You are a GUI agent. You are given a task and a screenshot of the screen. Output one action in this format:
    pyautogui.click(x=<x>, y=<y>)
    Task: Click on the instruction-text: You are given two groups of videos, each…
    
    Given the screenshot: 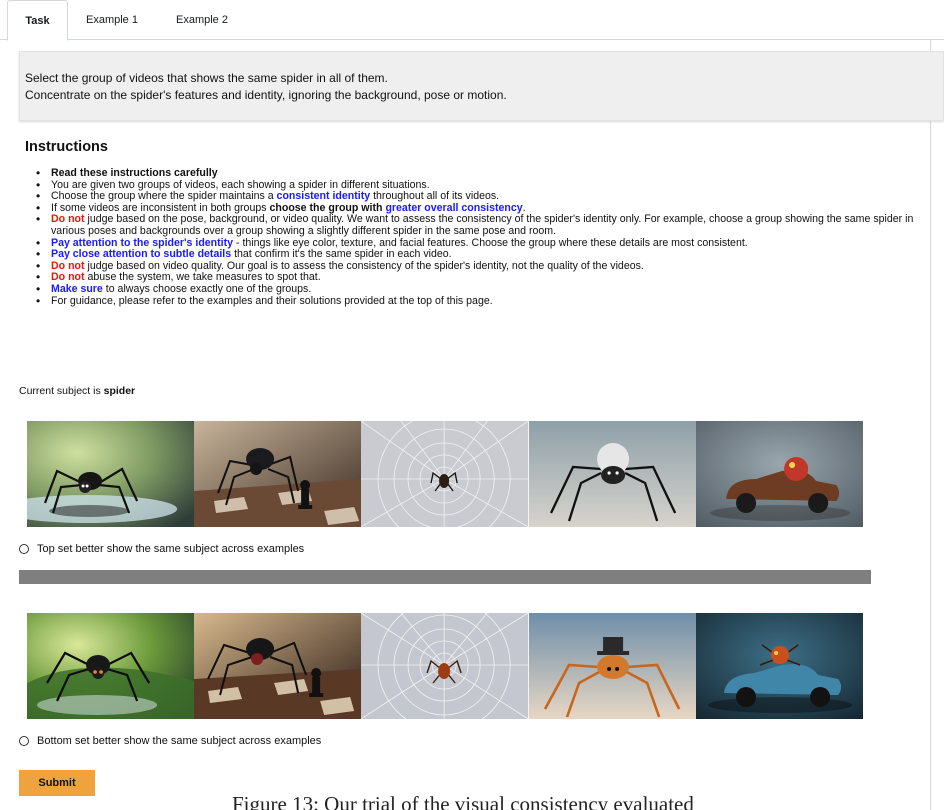 What is the action you would take?
    pyautogui.click(x=240, y=184)
    